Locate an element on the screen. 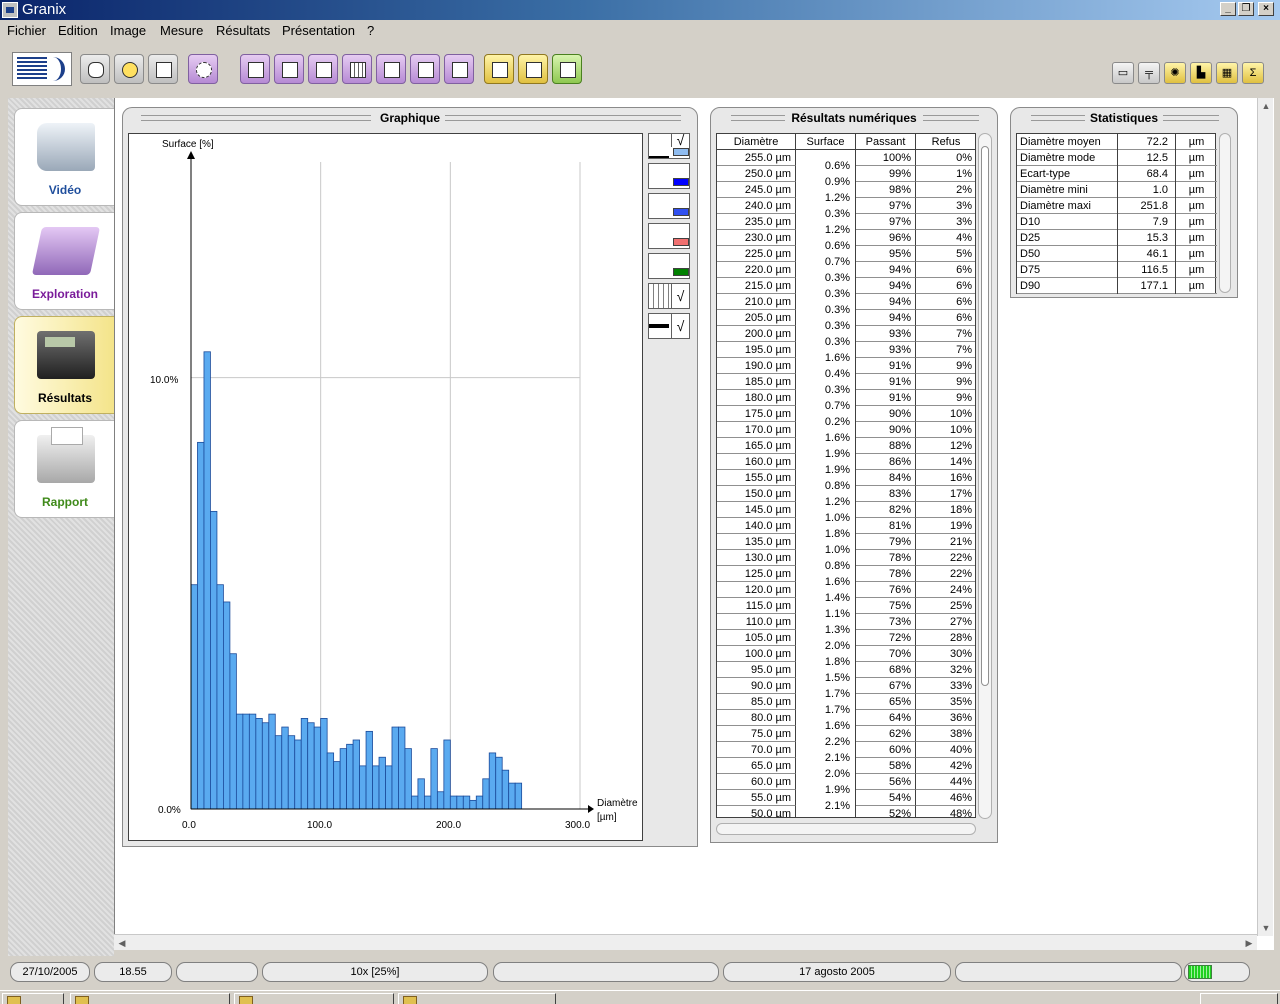 This screenshot has height=1004, width=1280. results-cell-refus: 42% is located at coordinates (945, 766).